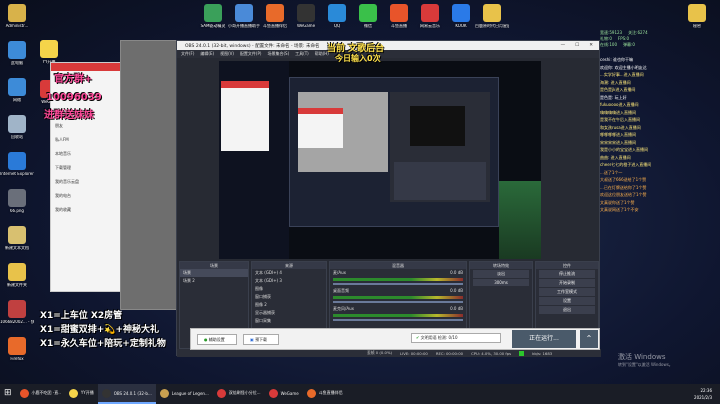  What do you see at coordinates (284, 394) in the screenshot?
I see `taskbar-item: WeGame` at bounding box center [284, 394].